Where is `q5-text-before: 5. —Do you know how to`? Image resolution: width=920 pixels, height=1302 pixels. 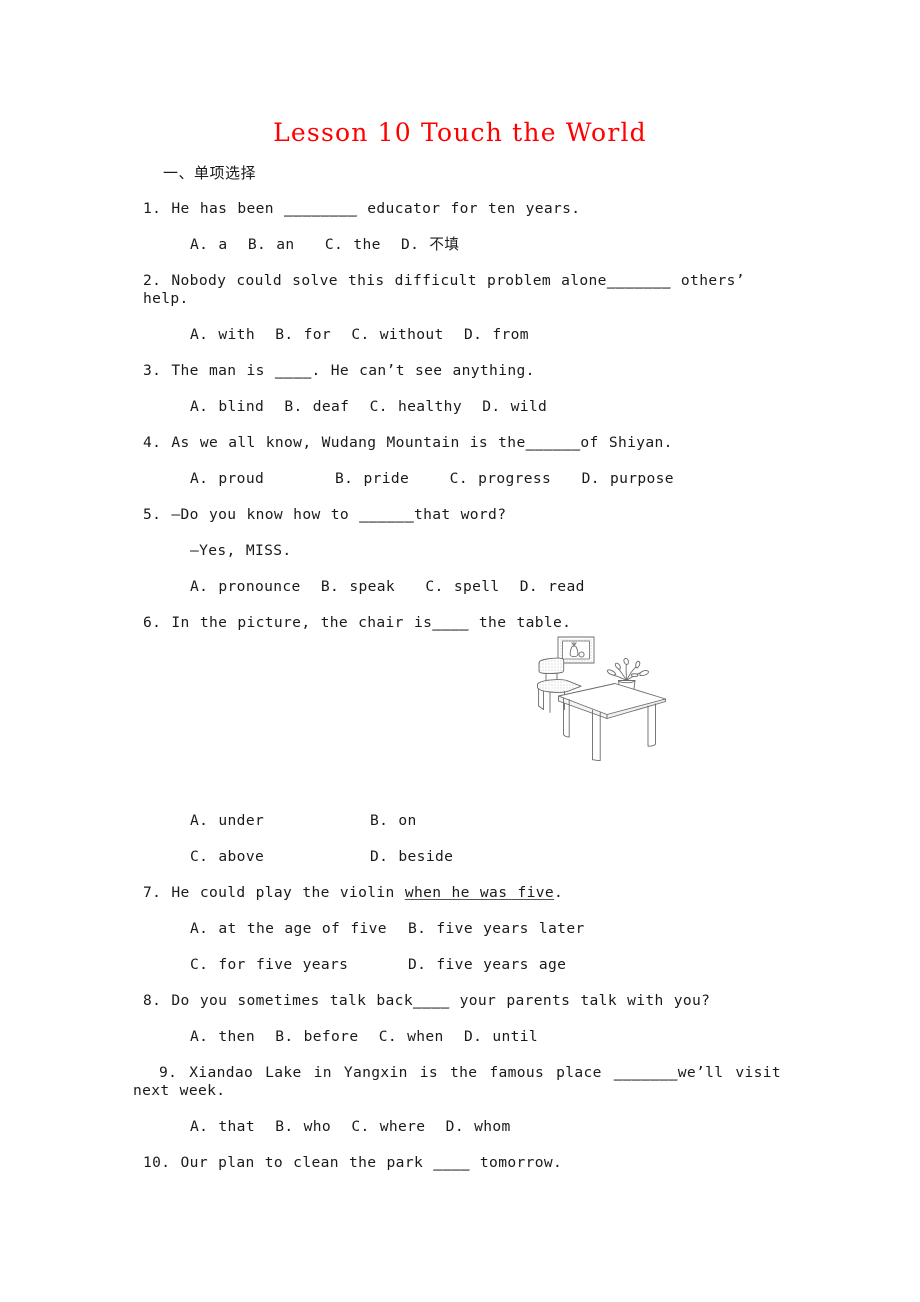 q5-text-before: 5. —Do you know how to is located at coordinates (251, 514).